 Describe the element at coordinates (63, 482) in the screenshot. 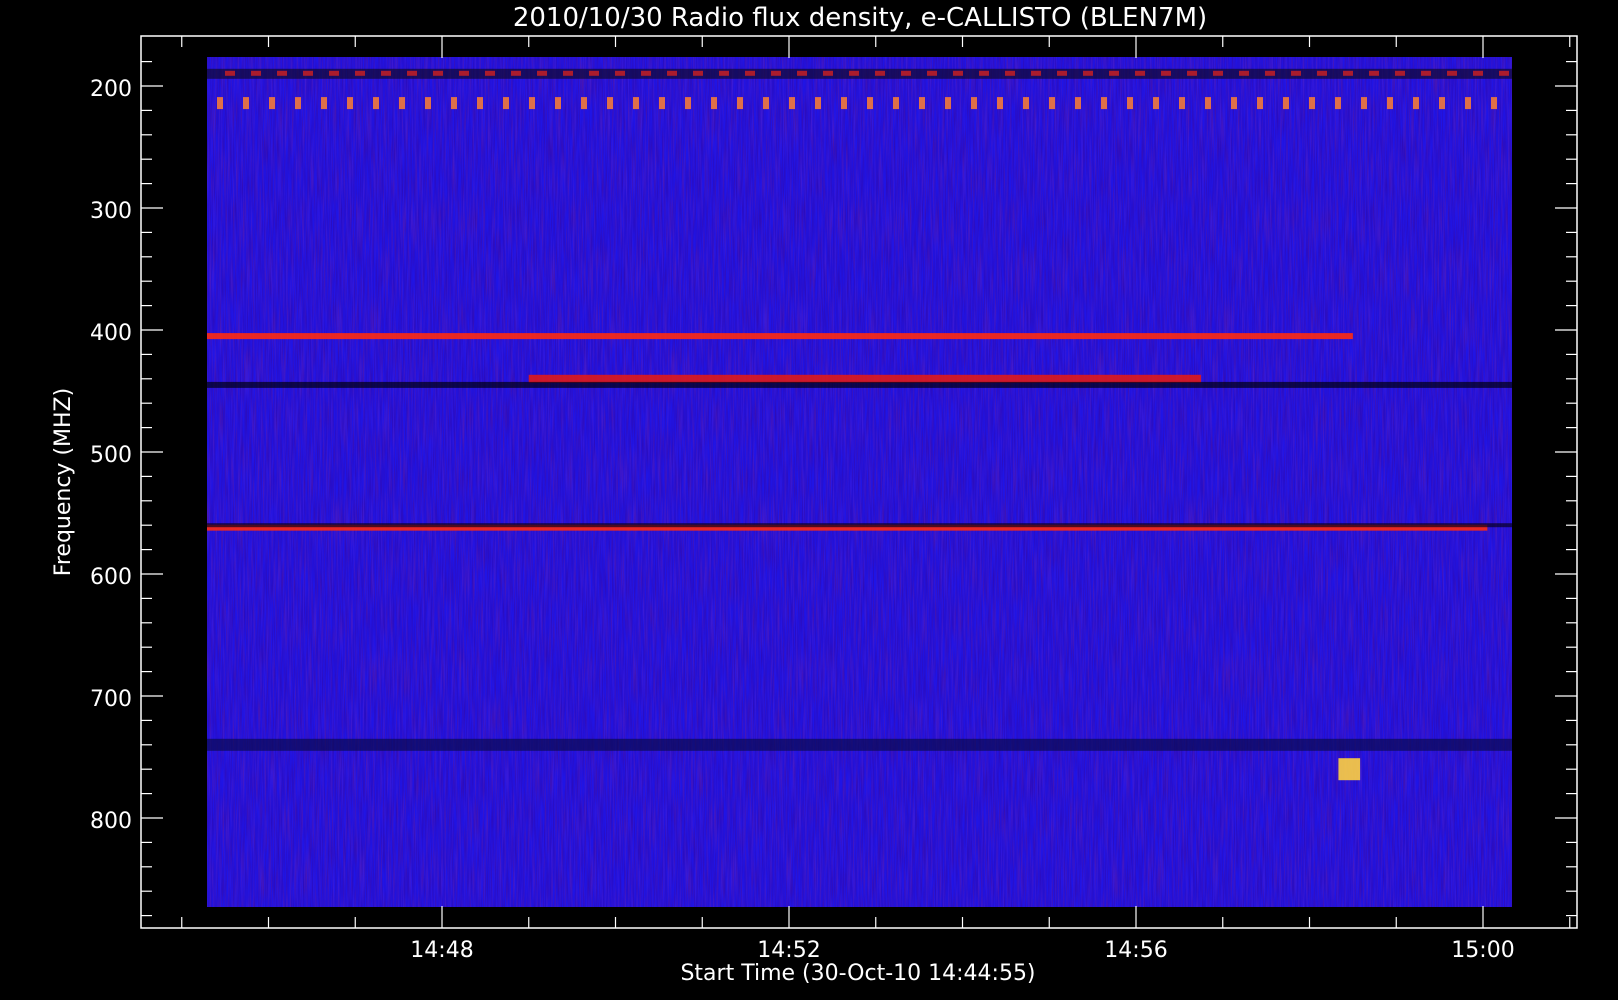

I see `y-axis-title: Frequency (MHZ)` at that location.